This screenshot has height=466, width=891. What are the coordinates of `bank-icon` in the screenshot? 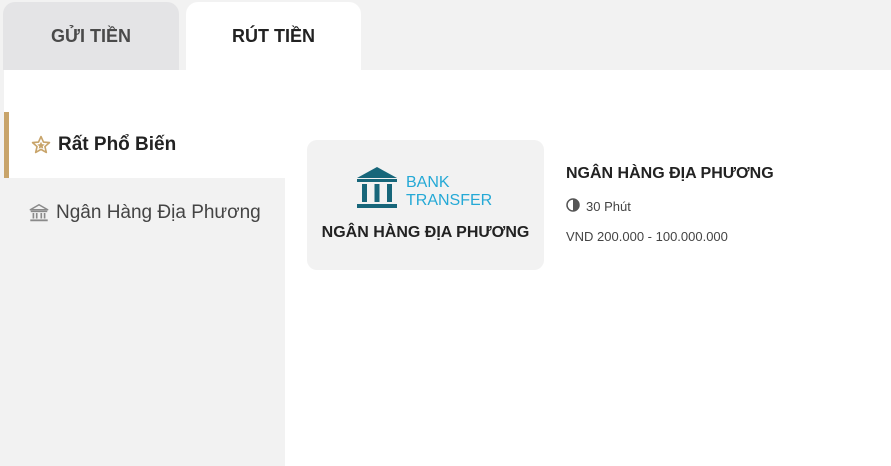 It's located at (39, 213).